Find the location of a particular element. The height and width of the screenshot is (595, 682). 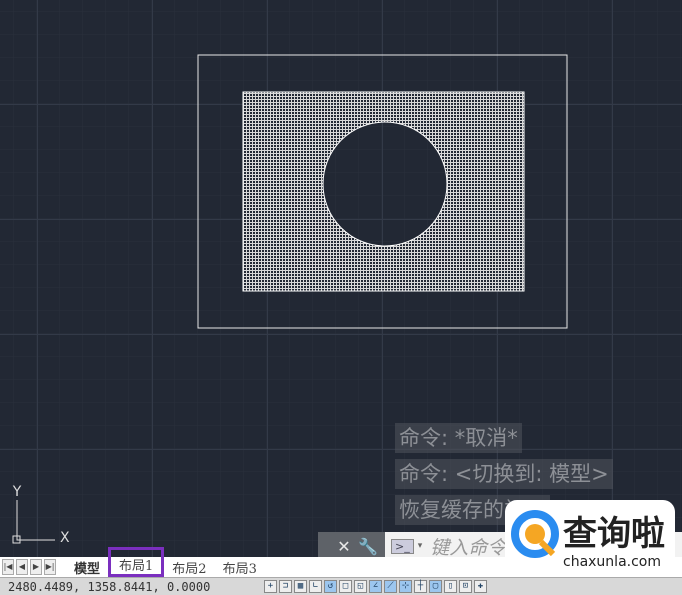

chevron-down-icon: ▾ is located at coordinates (420, 546).